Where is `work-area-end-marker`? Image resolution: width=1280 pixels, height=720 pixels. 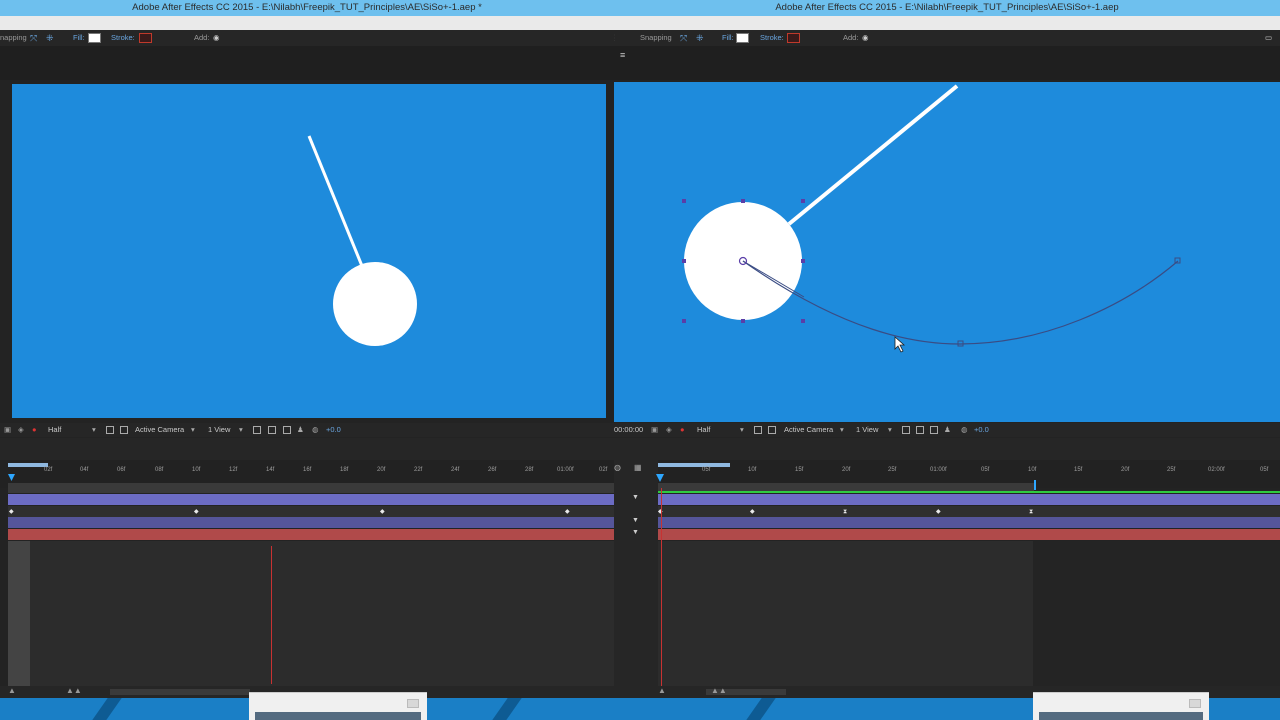 work-area-end-marker is located at coordinates (1035, 485).